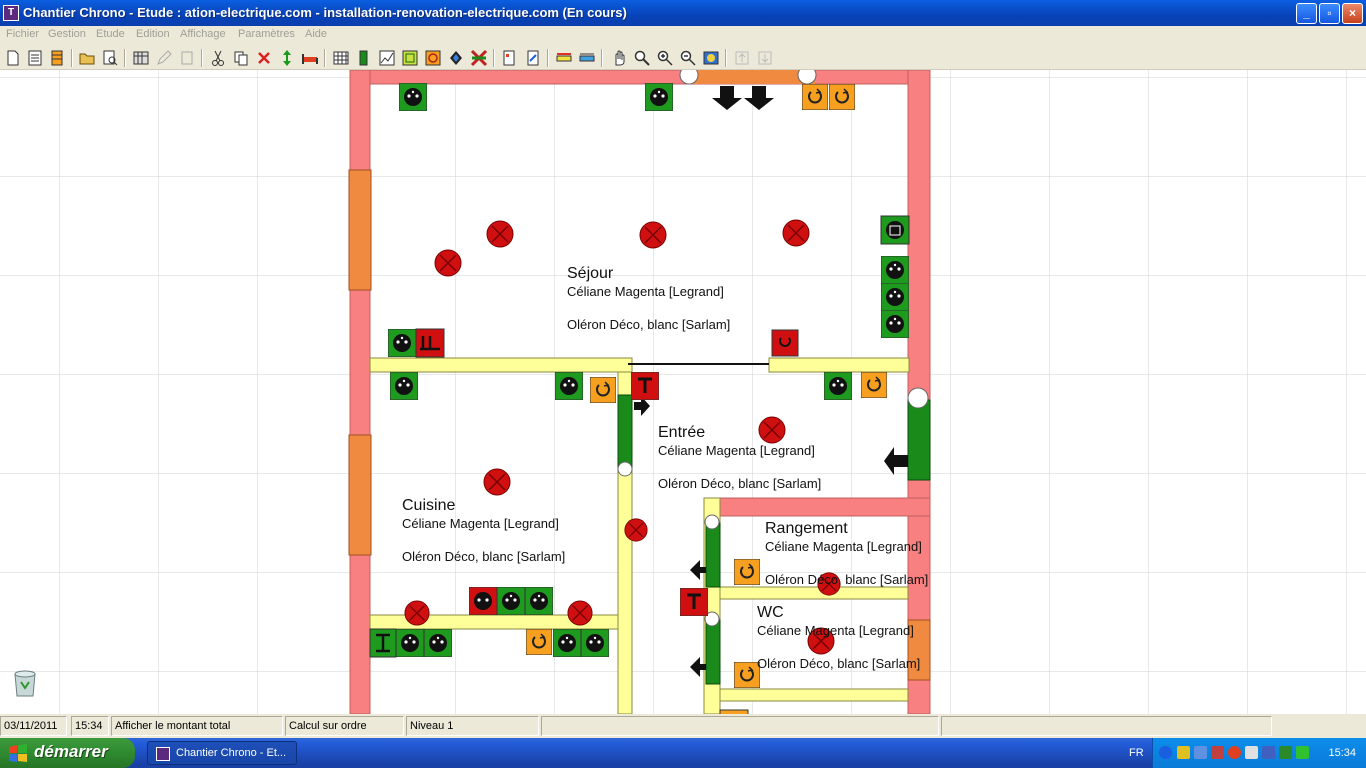  What do you see at coordinates (509, 58) in the screenshot?
I see `page-icon` at bounding box center [509, 58].